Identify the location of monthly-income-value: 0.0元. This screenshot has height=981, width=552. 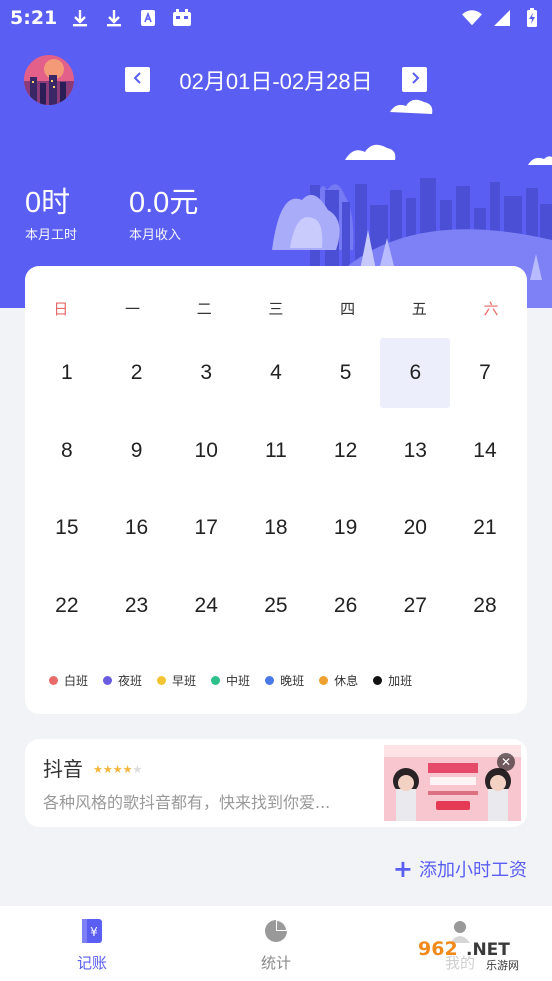
(164, 203).